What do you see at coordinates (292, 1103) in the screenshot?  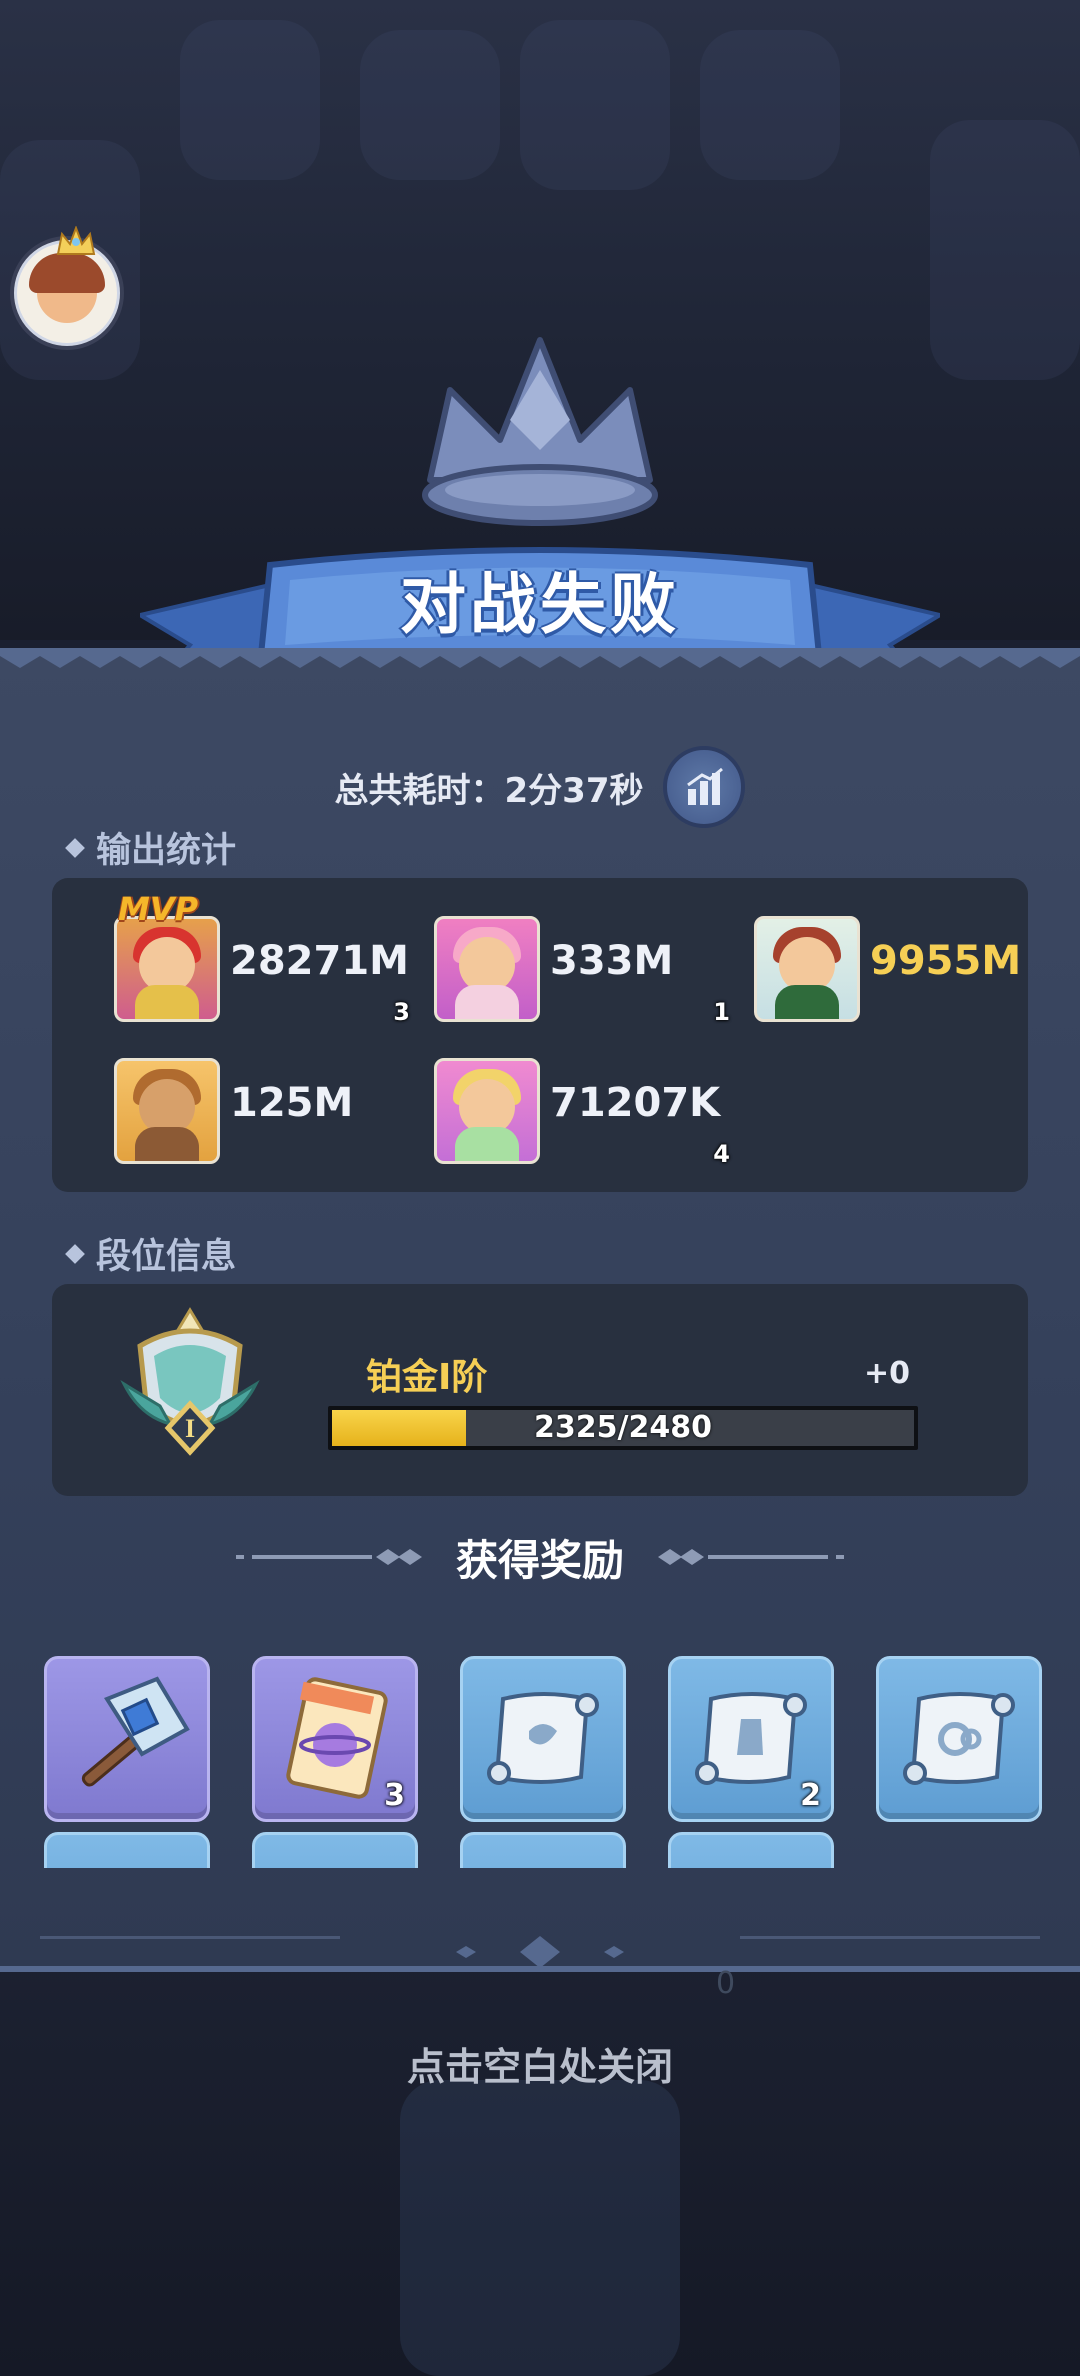 I see `hero-damage-value: 125M` at bounding box center [292, 1103].